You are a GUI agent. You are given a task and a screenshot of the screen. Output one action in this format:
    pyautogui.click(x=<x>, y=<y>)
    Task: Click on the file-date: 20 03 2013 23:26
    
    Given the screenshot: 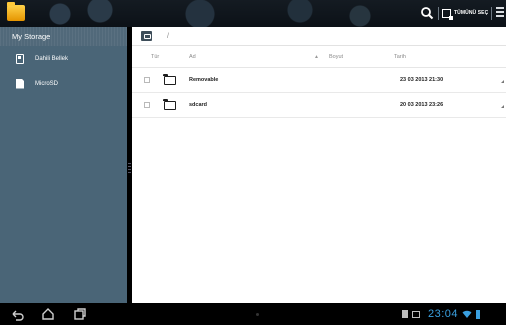 What is the action you would take?
    pyautogui.click(x=422, y=105)
    